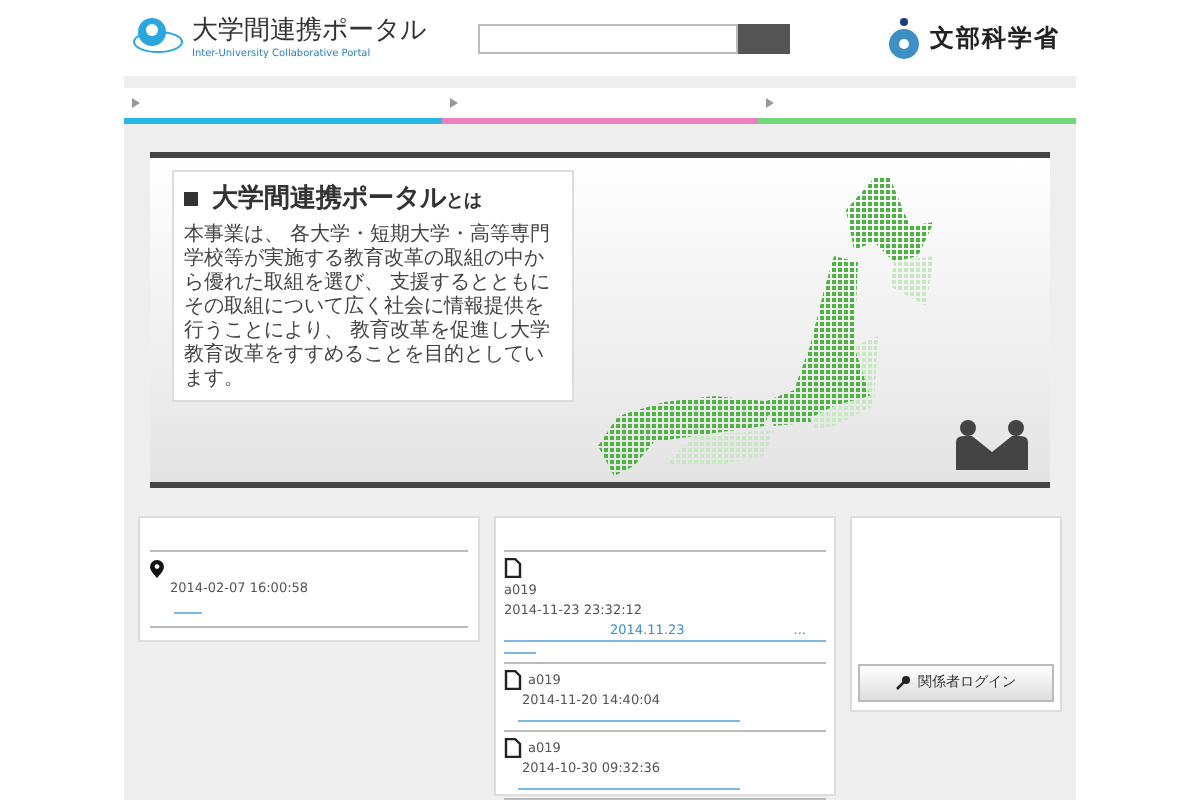 The image size is (1200, 800). What do you see at coordinates (995, 39) in the screenshot?
I see `ministry-name: 文部科学省` at bounding box center [995, 39].